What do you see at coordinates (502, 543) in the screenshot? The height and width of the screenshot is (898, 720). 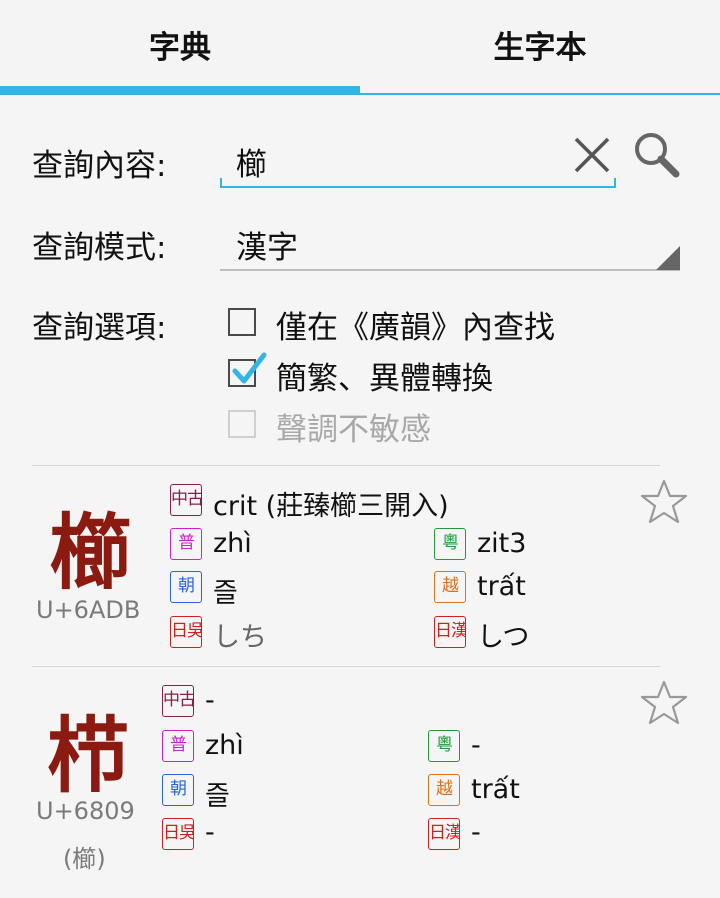 I see `cantonese-reading: zit3` at bounding box center [502, 543].